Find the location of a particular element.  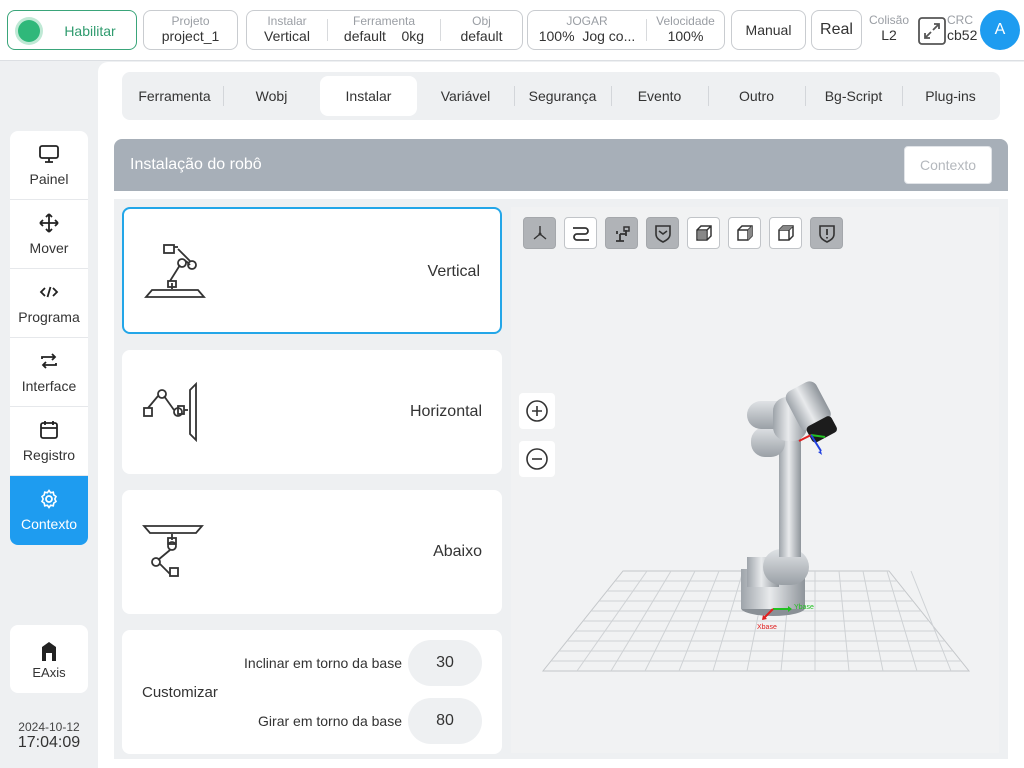

code-icon is located at coordinates (49, 292).